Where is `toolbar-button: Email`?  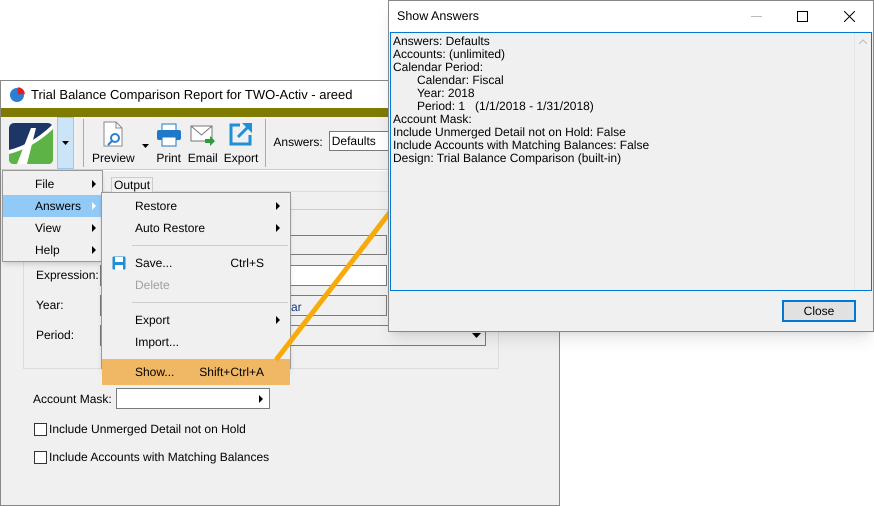 toolbar-button: Email is located at coordinates (202, 143).